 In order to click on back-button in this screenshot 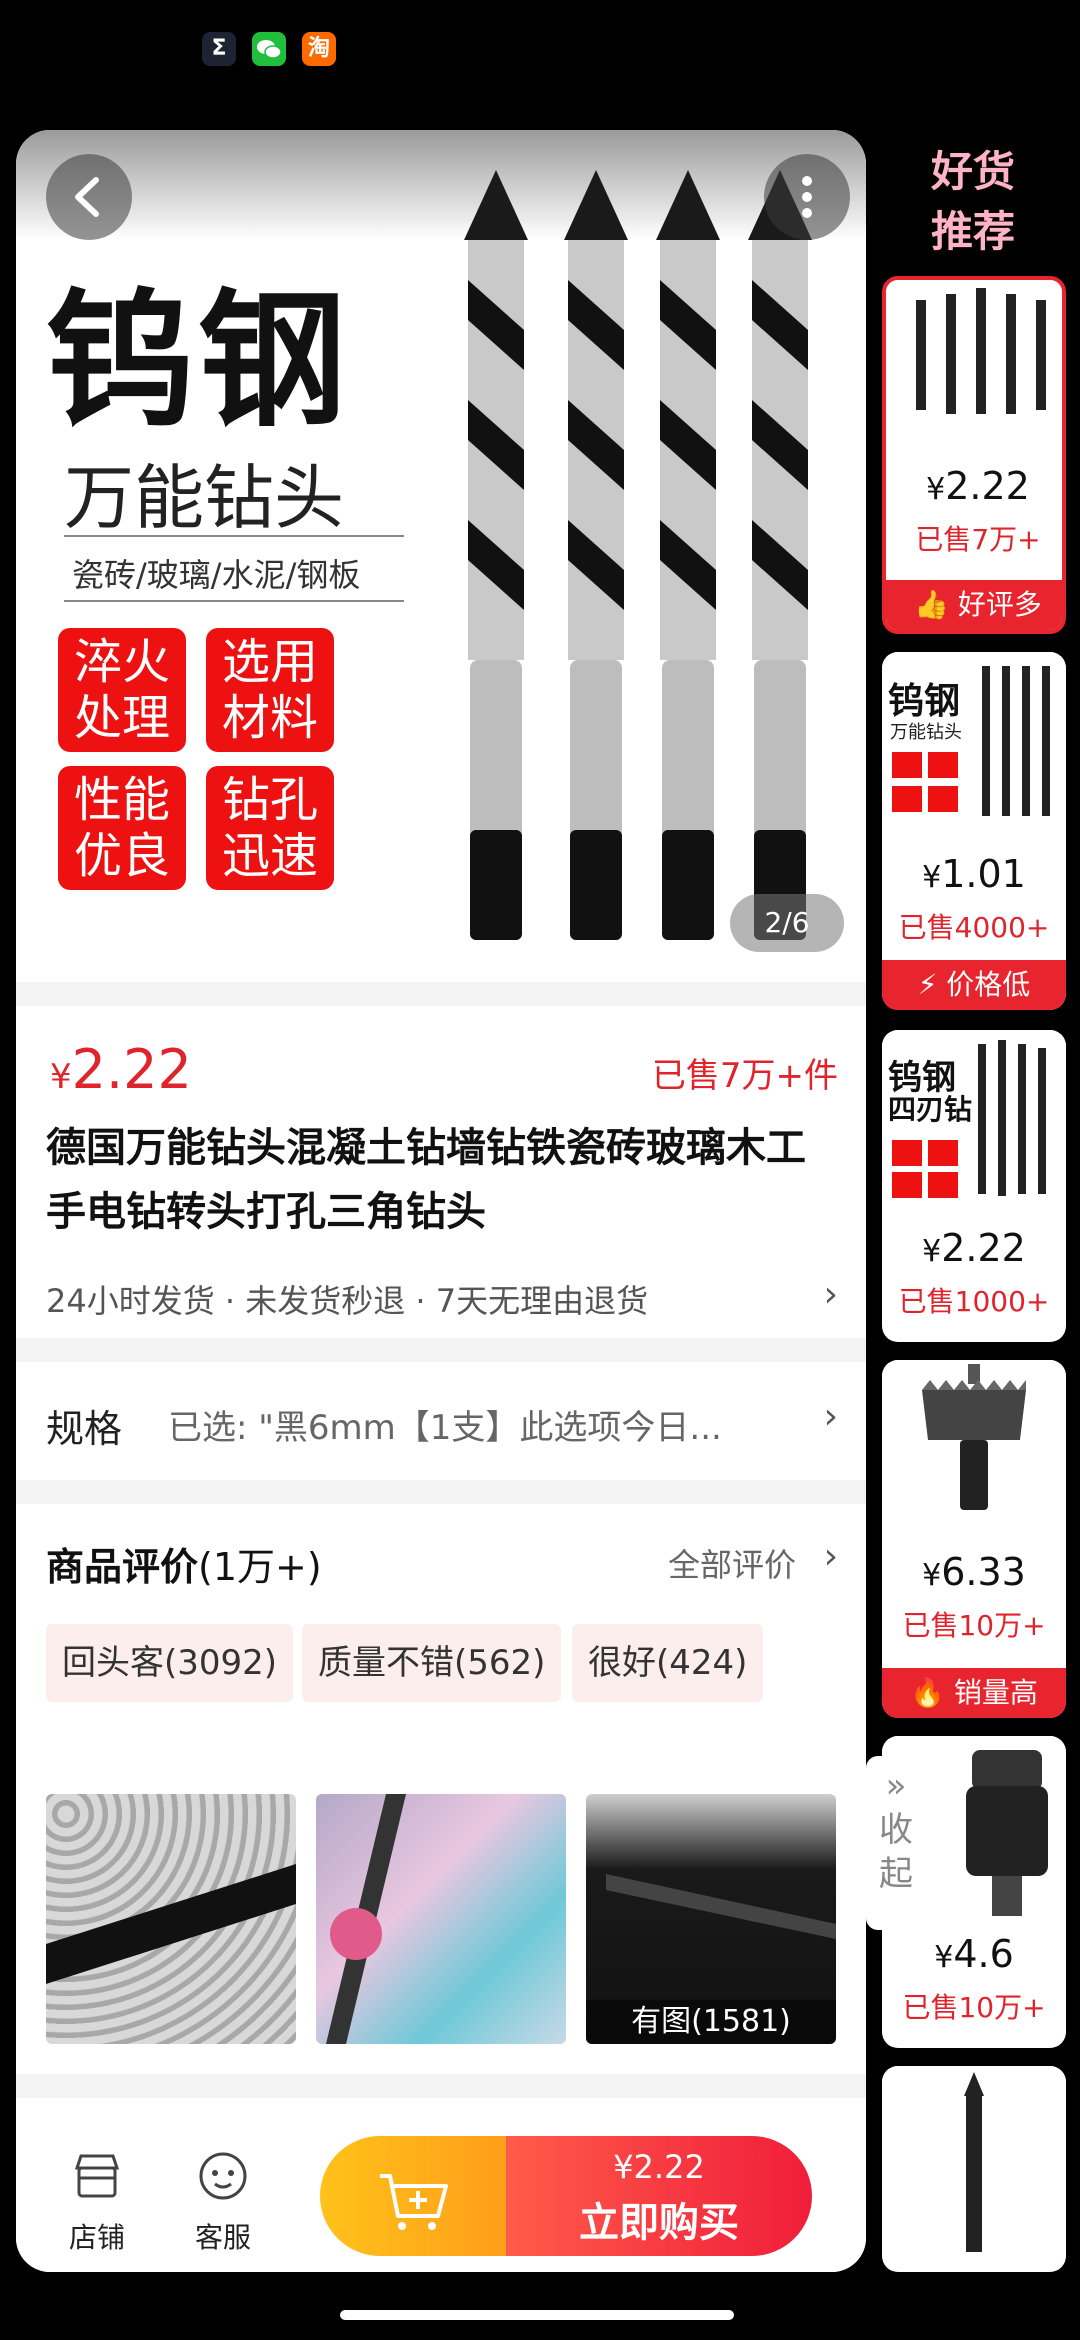, I will do `click(89, 197)`.